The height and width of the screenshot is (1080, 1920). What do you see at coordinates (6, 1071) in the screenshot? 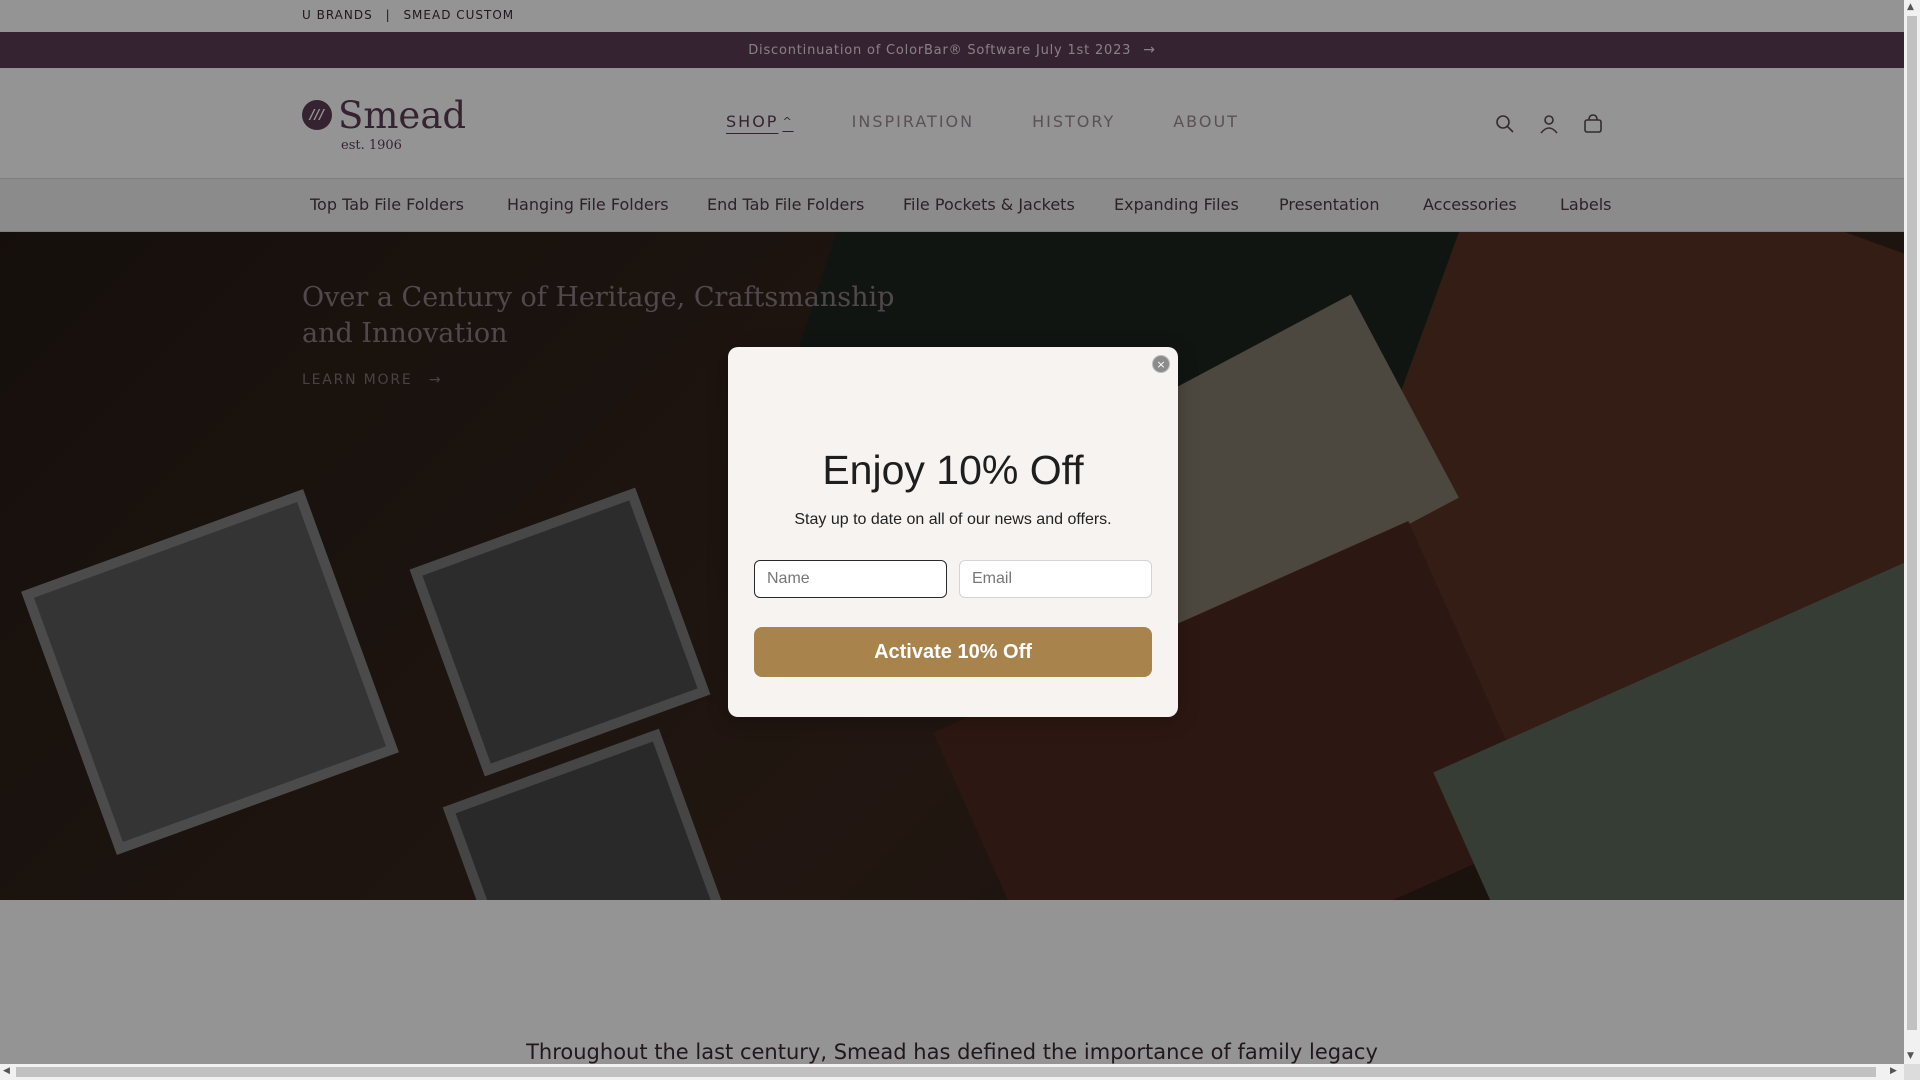
I see `scroll-left-icon: ◀` at bounding box center [6, 1071].